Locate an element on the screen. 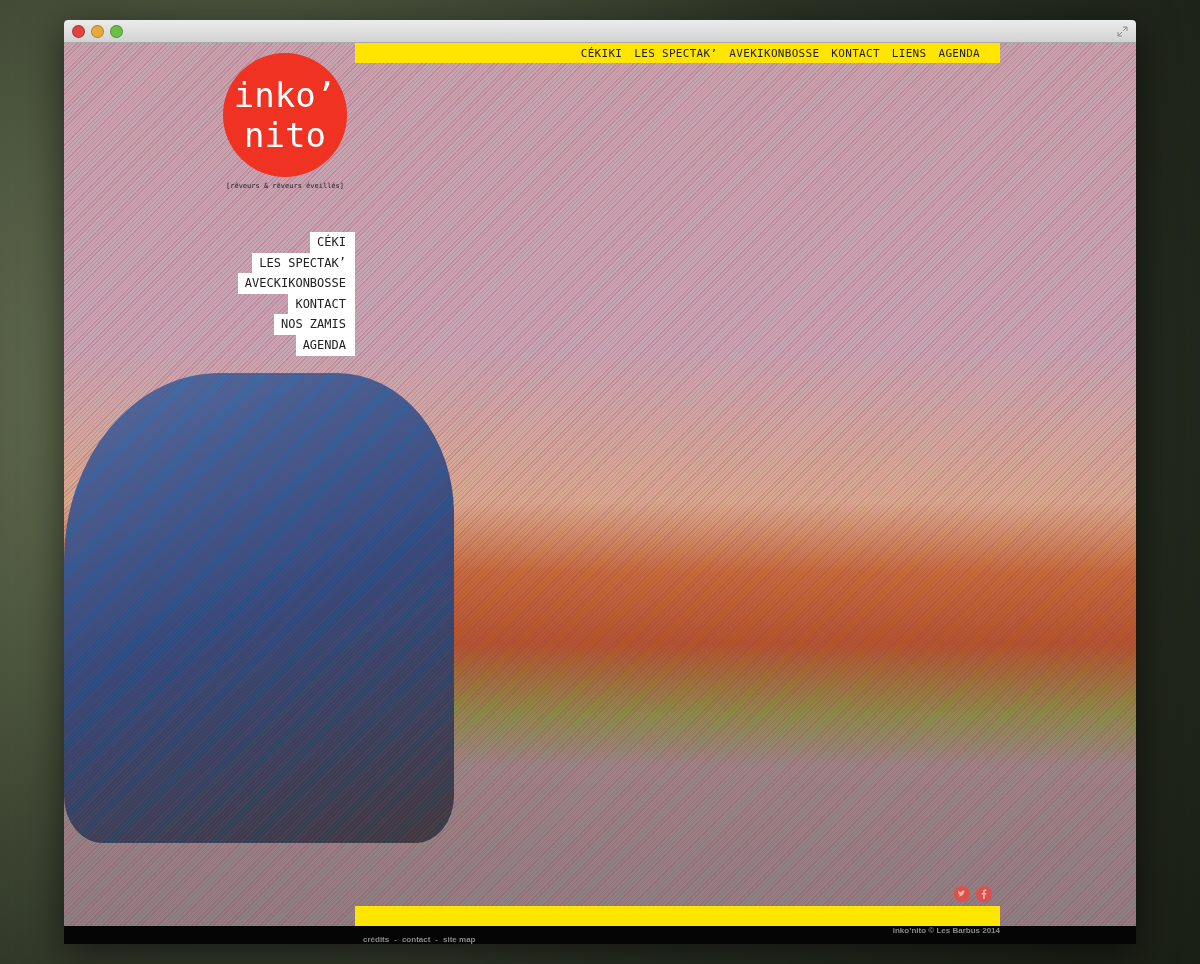 This screenshot has width=1200, height=964. side-nav-link: NOS ZAMIS is located at coordinates (314, 324).